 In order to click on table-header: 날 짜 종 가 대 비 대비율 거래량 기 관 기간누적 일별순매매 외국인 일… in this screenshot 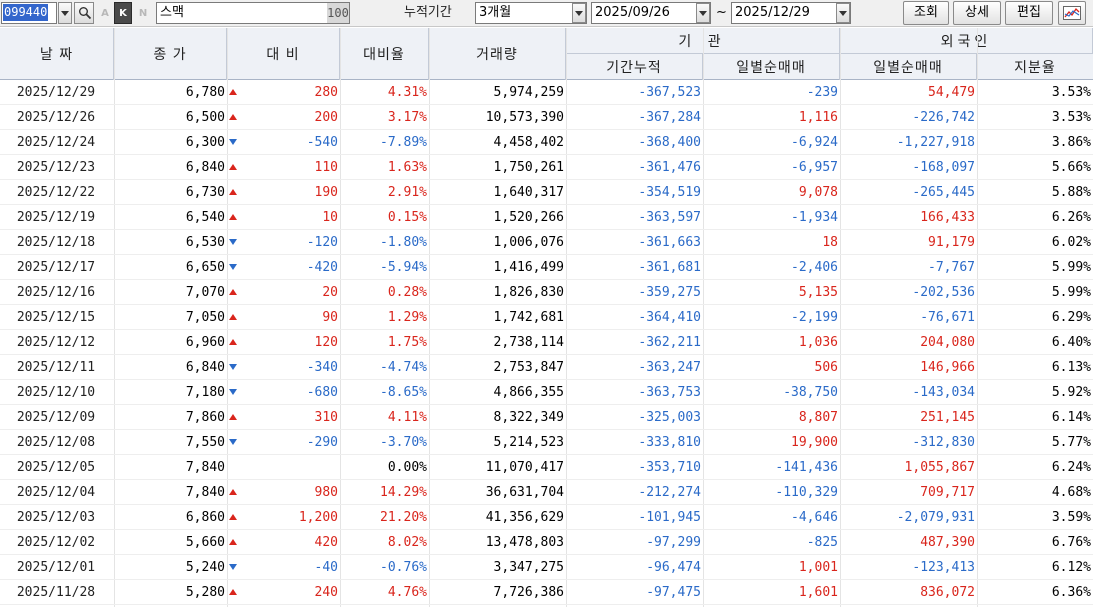, I will do `click(546, 54)`.